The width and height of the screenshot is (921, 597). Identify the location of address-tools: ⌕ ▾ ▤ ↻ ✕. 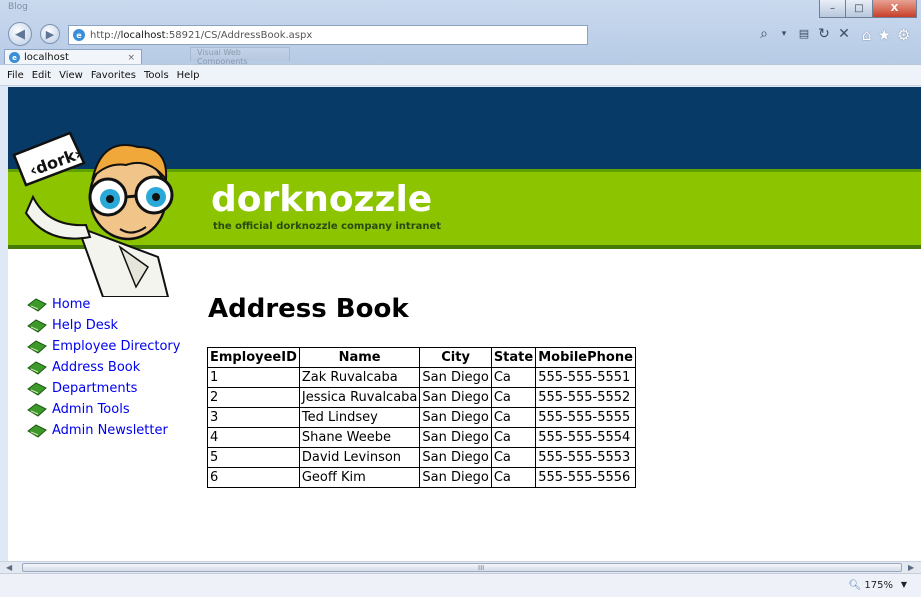
(804, 34).